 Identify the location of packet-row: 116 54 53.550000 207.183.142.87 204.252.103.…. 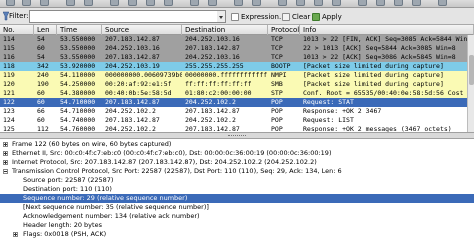
(237, 57).